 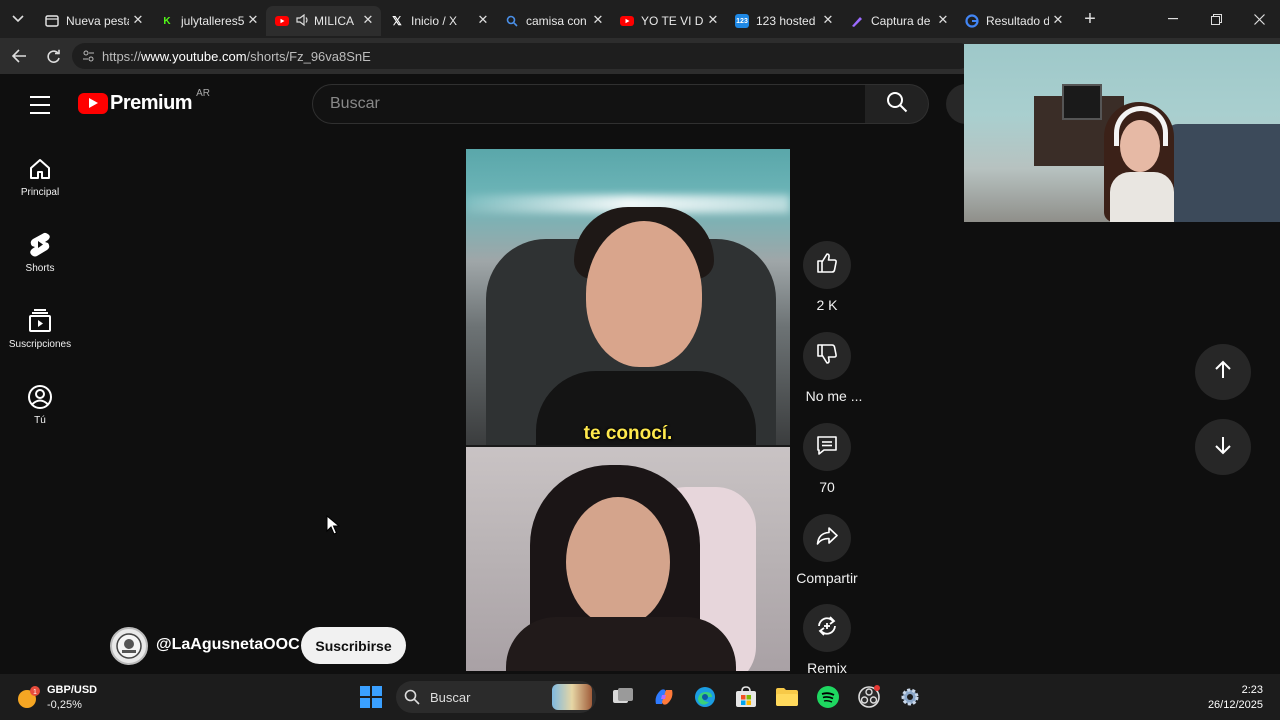 What do you see at coordinates (1222, 173) in the screenshot?
I see `bed` at bounding box center [1222, 173].